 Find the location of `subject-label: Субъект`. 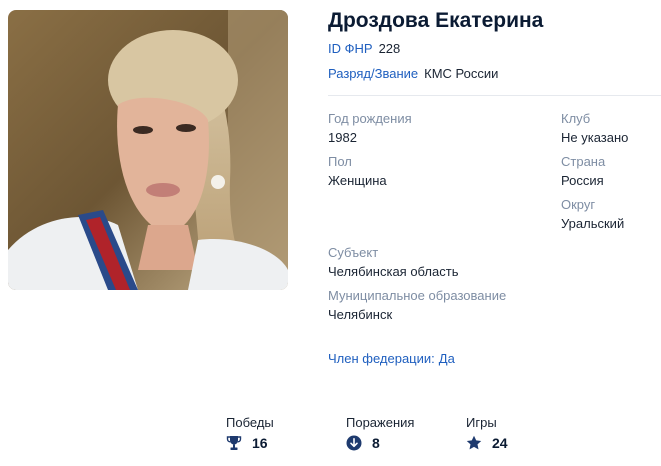

subject-label: Субъект is located at coordinates (353, 252).